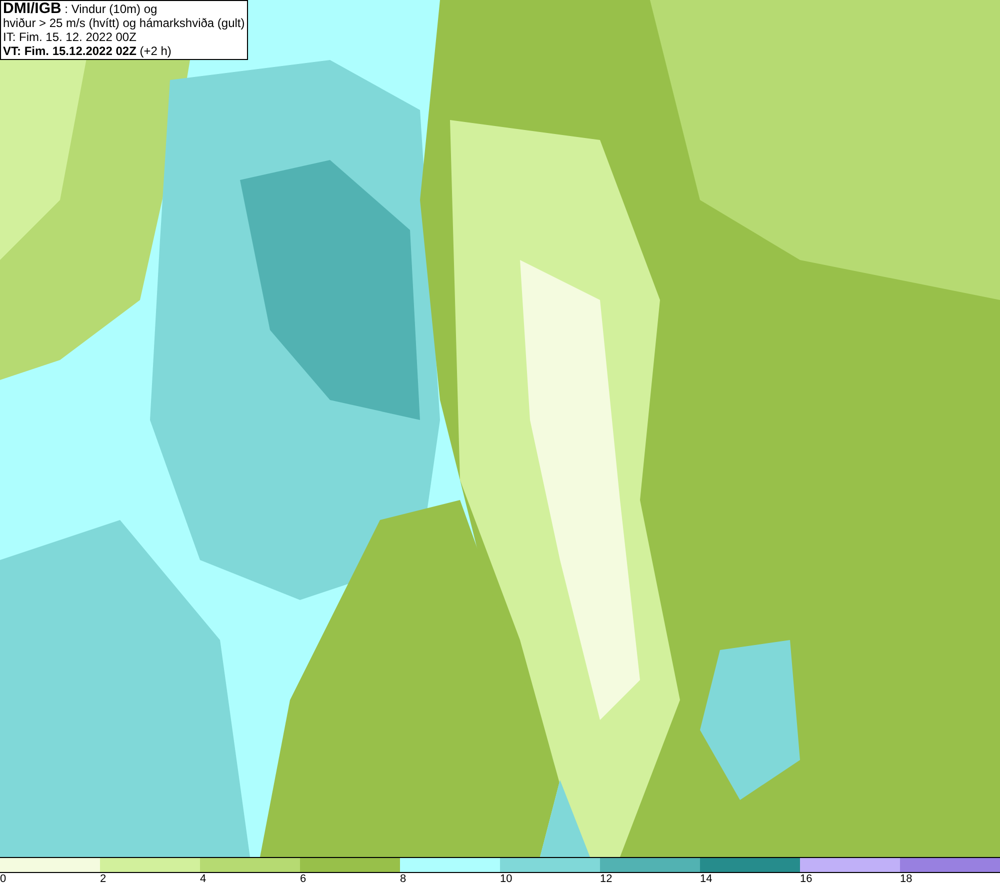  I want to click on legend-label: 16, so click(806, 879).